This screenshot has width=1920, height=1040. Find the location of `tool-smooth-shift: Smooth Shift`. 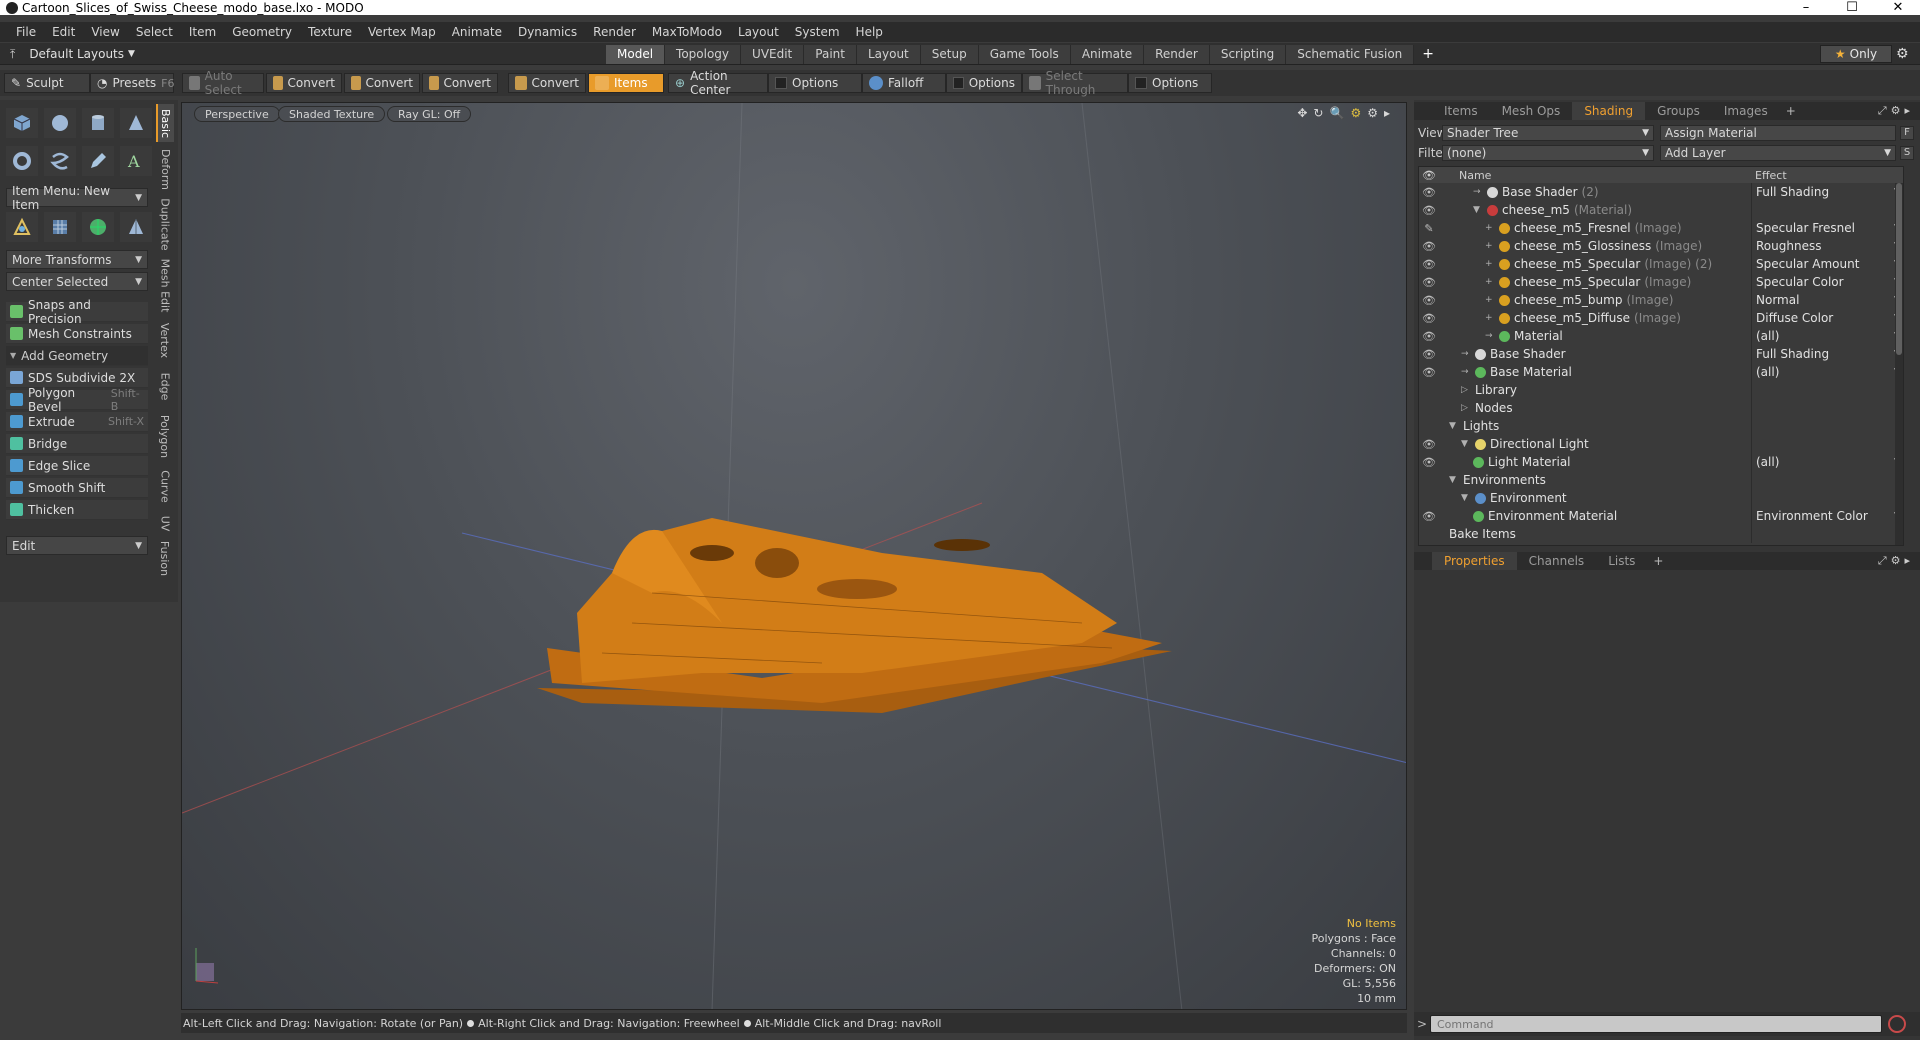

tool-smooth-shift: Smooth Shift is located at coordinates (77, 488).